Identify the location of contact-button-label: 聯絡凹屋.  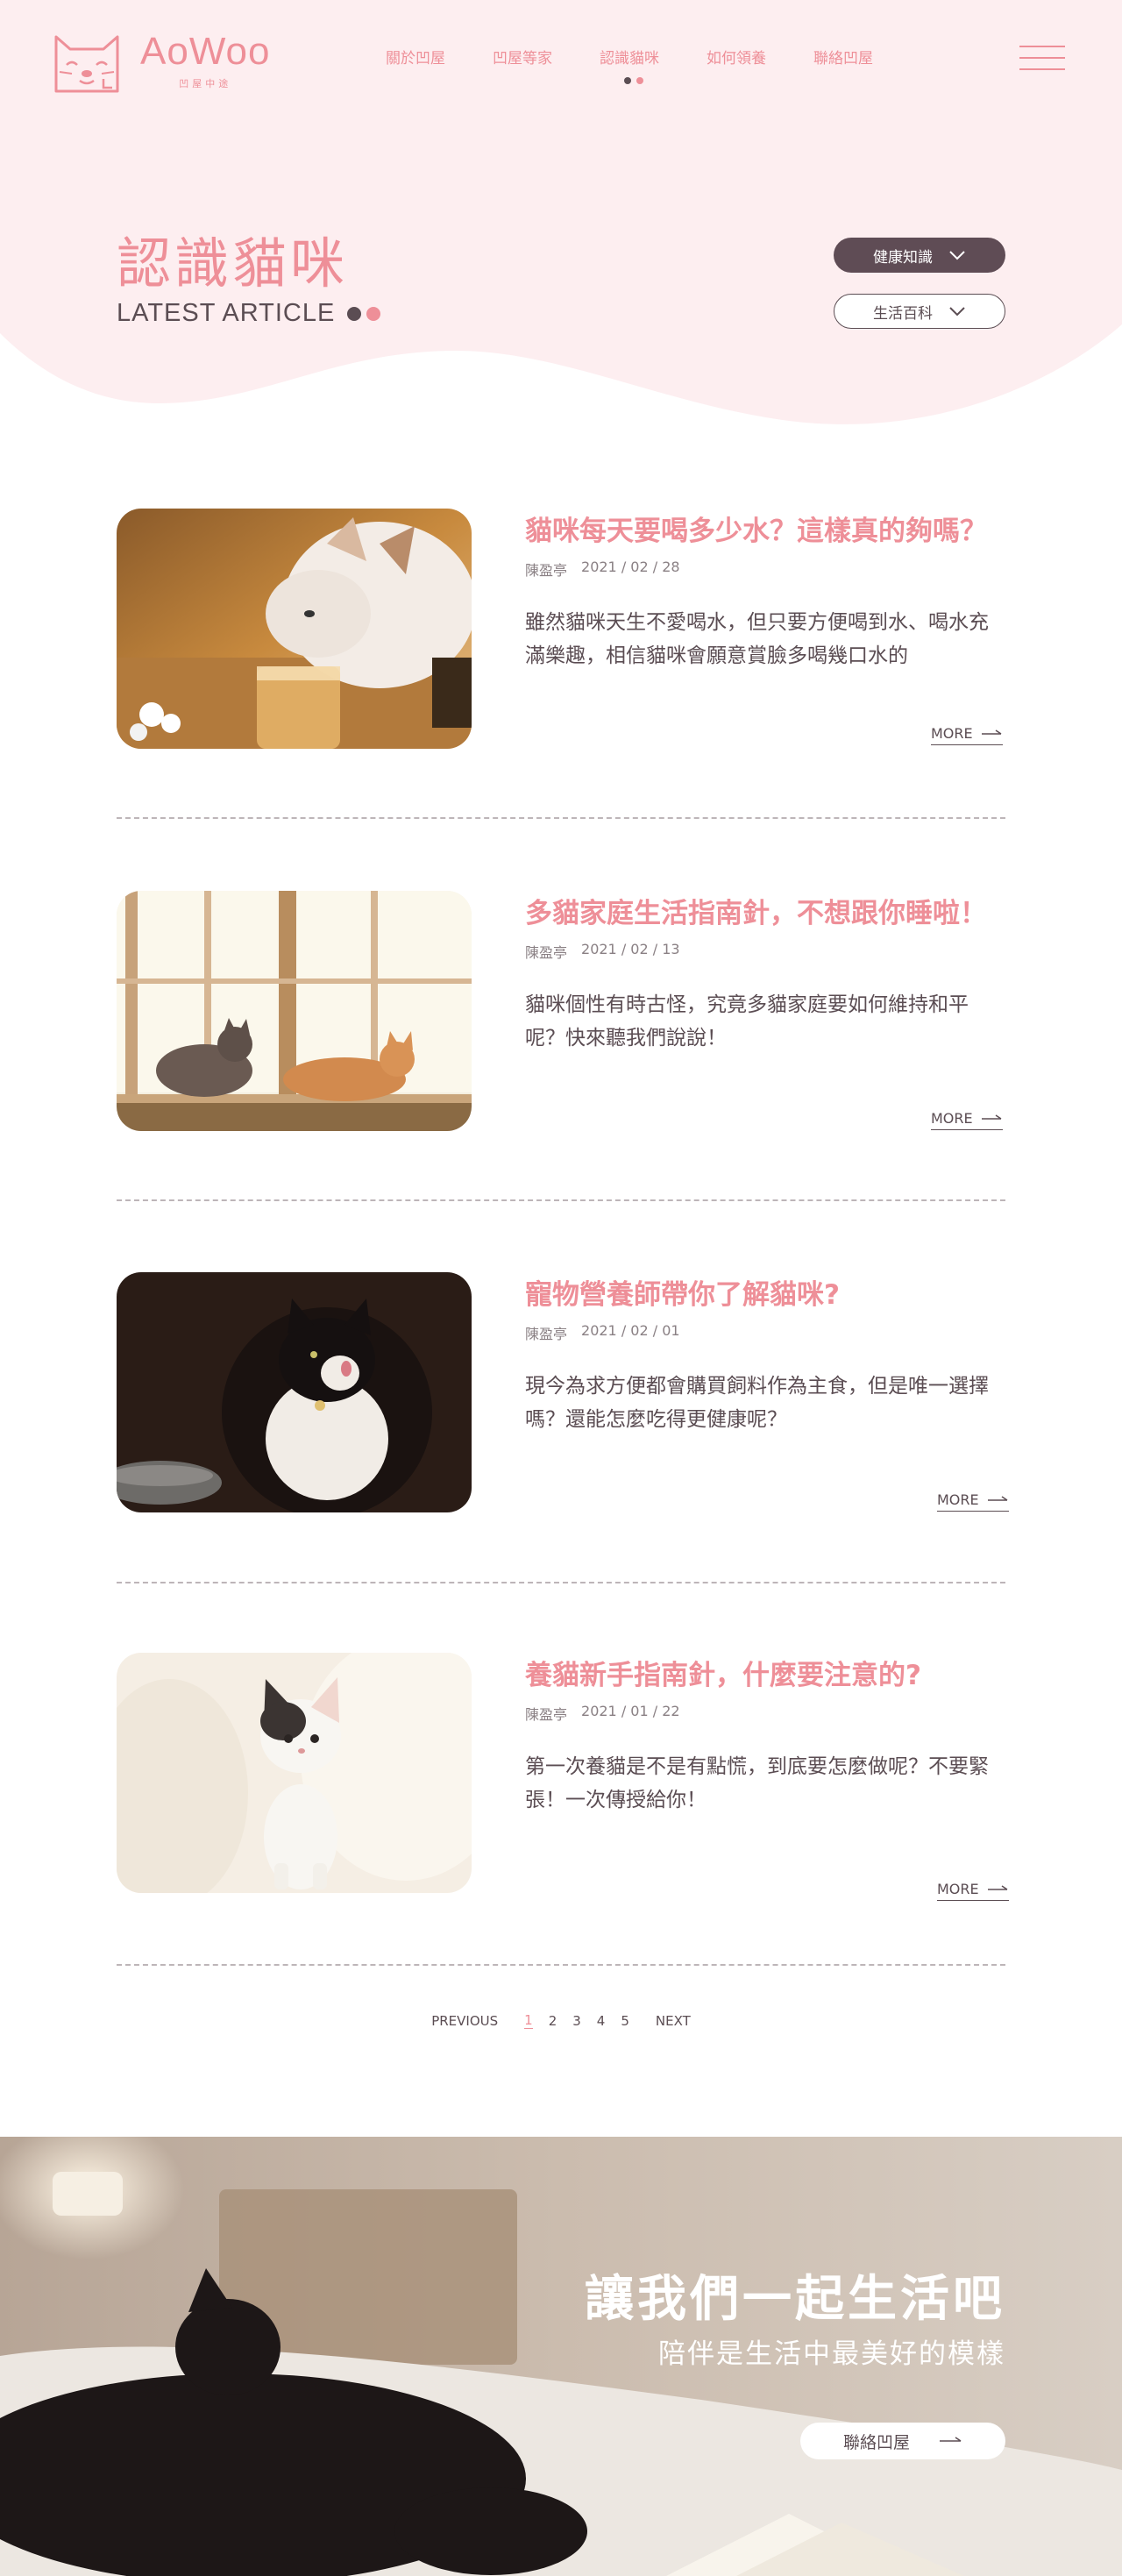
(876, 2442).